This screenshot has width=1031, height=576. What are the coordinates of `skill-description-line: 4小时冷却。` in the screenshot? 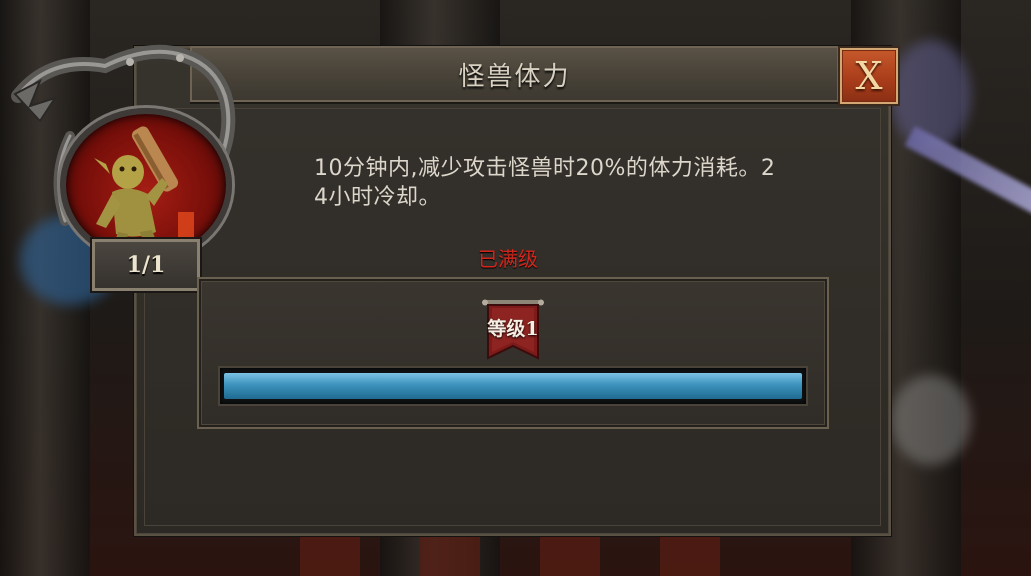 It's located at (377, 197).